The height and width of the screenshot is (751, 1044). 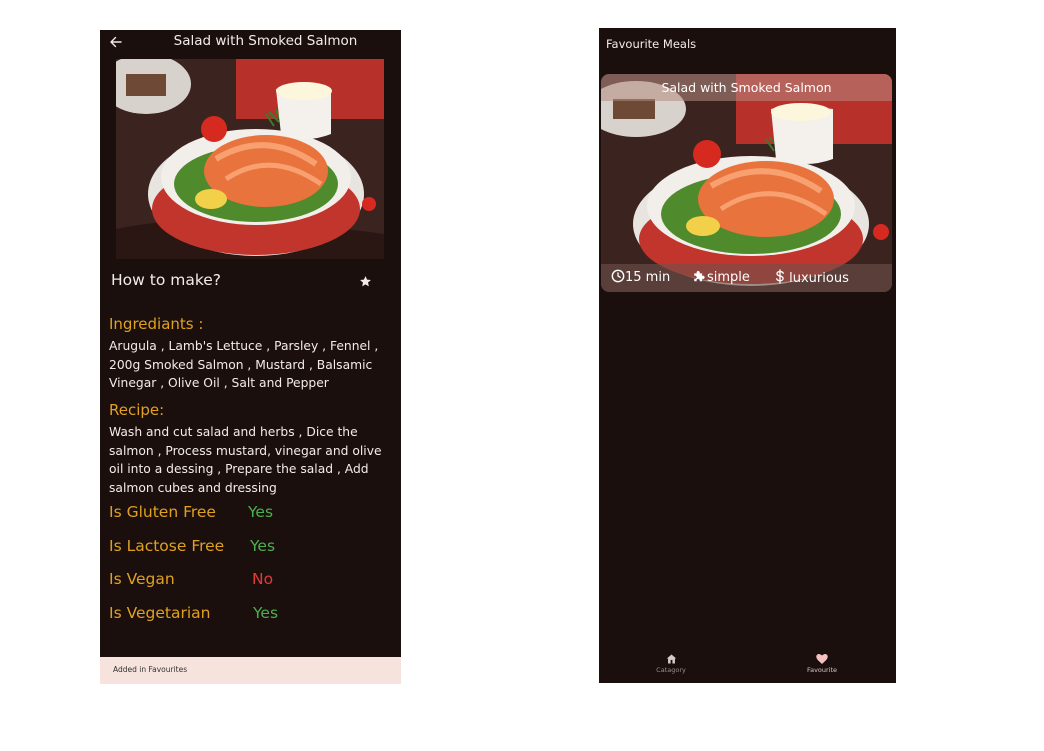 What do you see at coordinates (162, 512) in the screenshot?
I see `gluten-free-label: Is Gluten Free` at bounding box center [162, 512].